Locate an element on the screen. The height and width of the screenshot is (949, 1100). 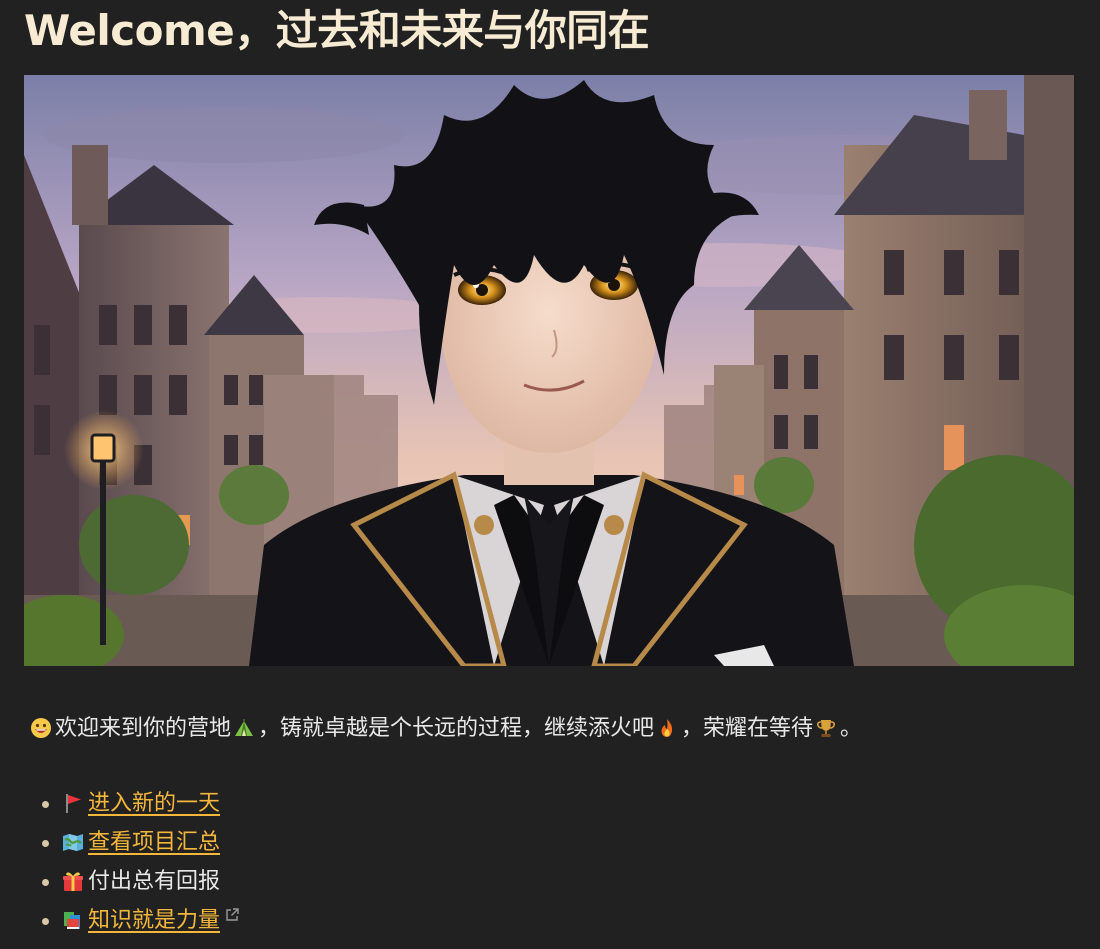
list-item-new-day: 进入新的一天 is located at coordinates (132, 804).